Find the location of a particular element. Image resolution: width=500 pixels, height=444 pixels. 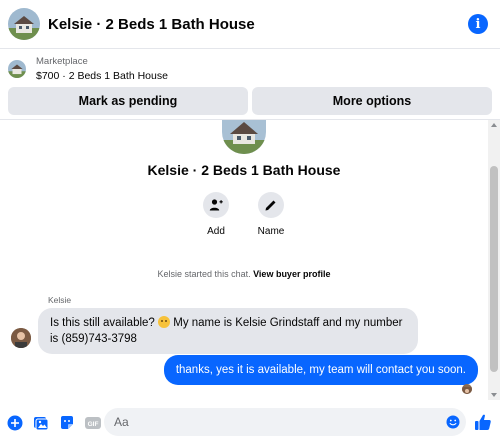

chat-header: Kelsie · 2 Beds 1 Bath House i is located at coordinates (250, 24).